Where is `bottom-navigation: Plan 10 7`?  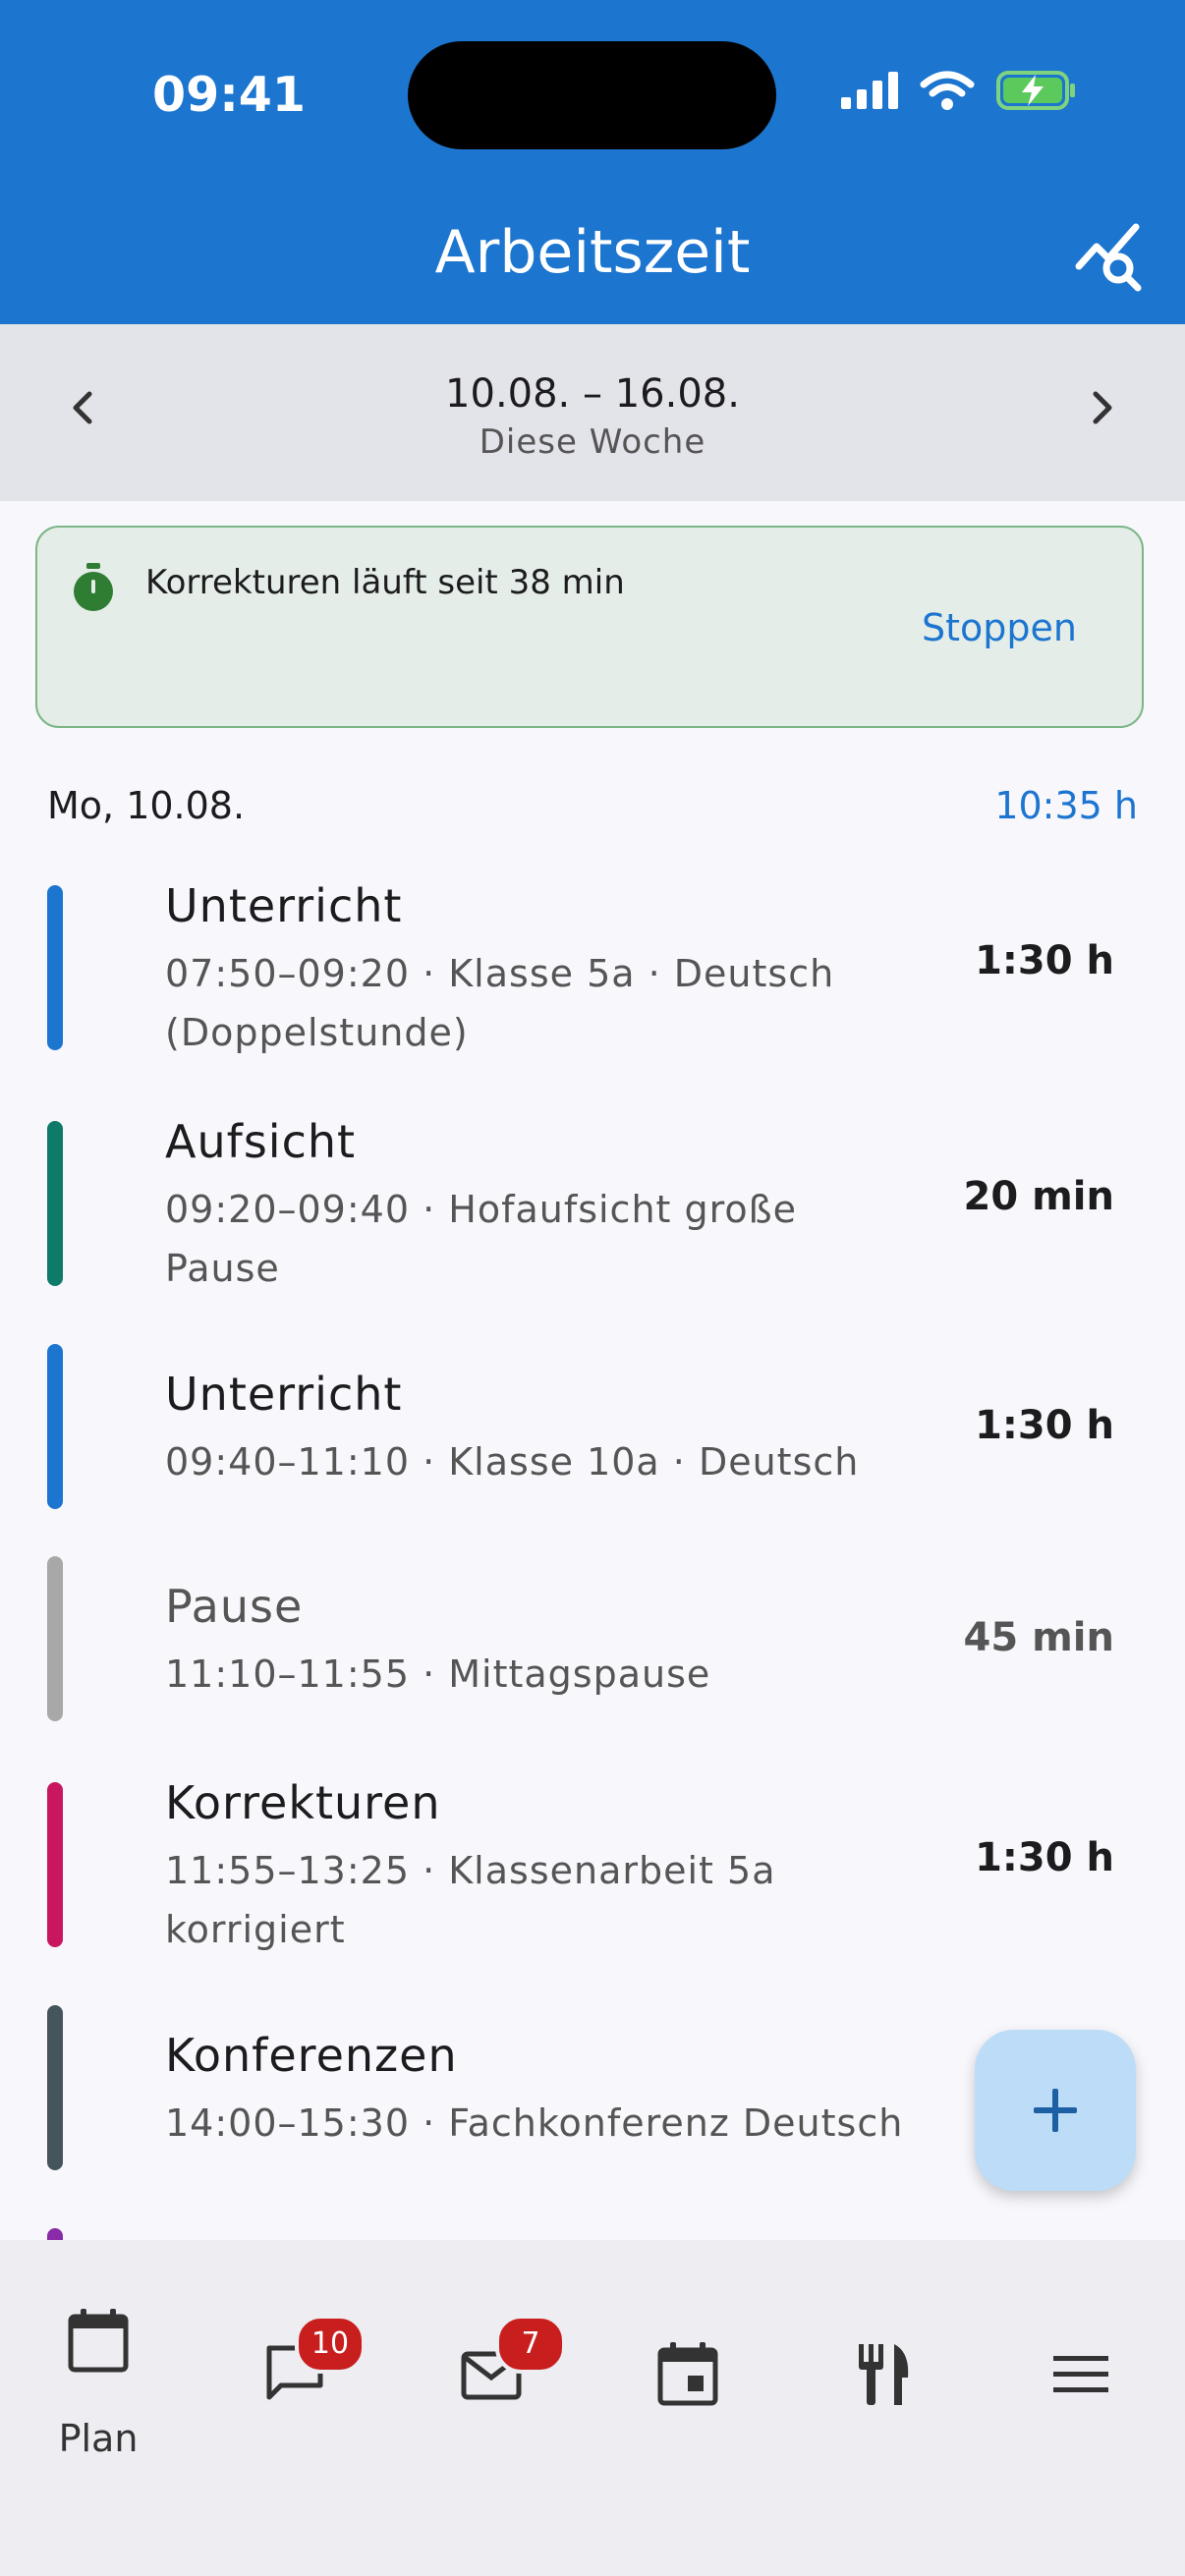
bottom-navigation: Plan 10 7 is located at coordinates (592, 2408).